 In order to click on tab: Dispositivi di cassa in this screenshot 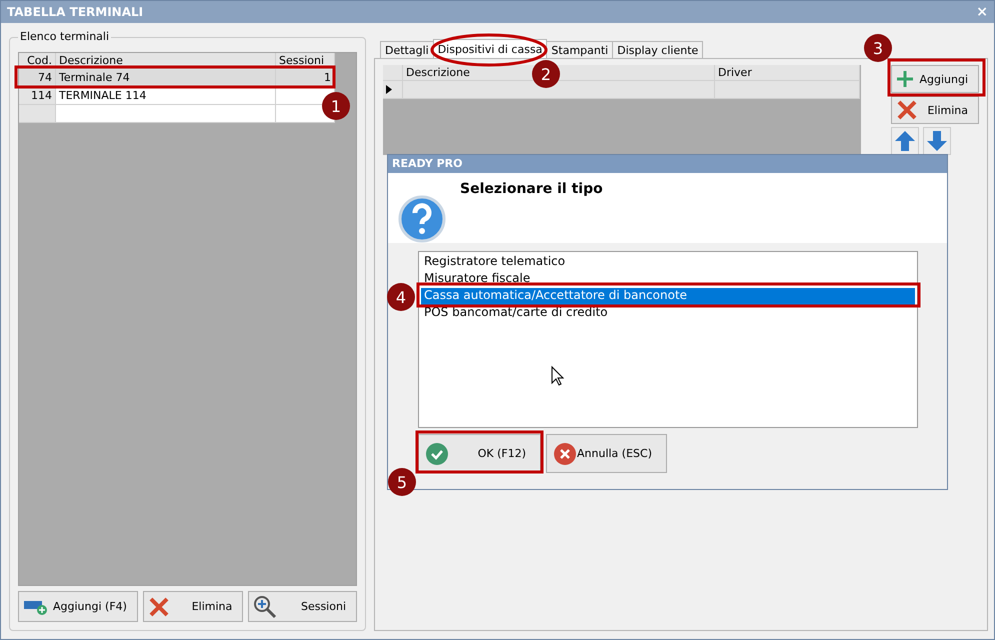, I will do `click(490, 48)`.